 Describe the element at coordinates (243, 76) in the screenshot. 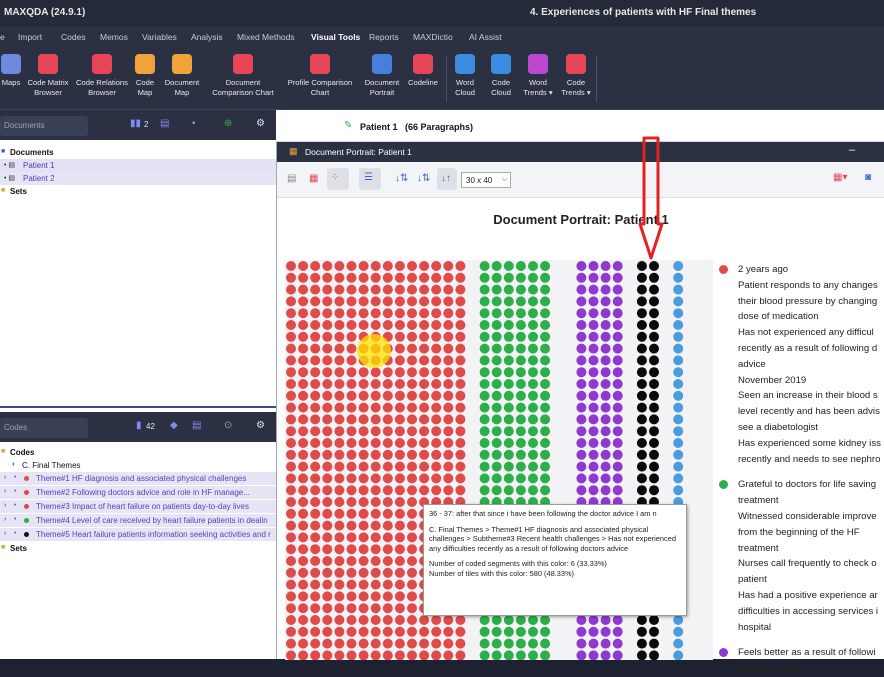

I see `document-comparison-button: Document Comparison Chart` at that location.